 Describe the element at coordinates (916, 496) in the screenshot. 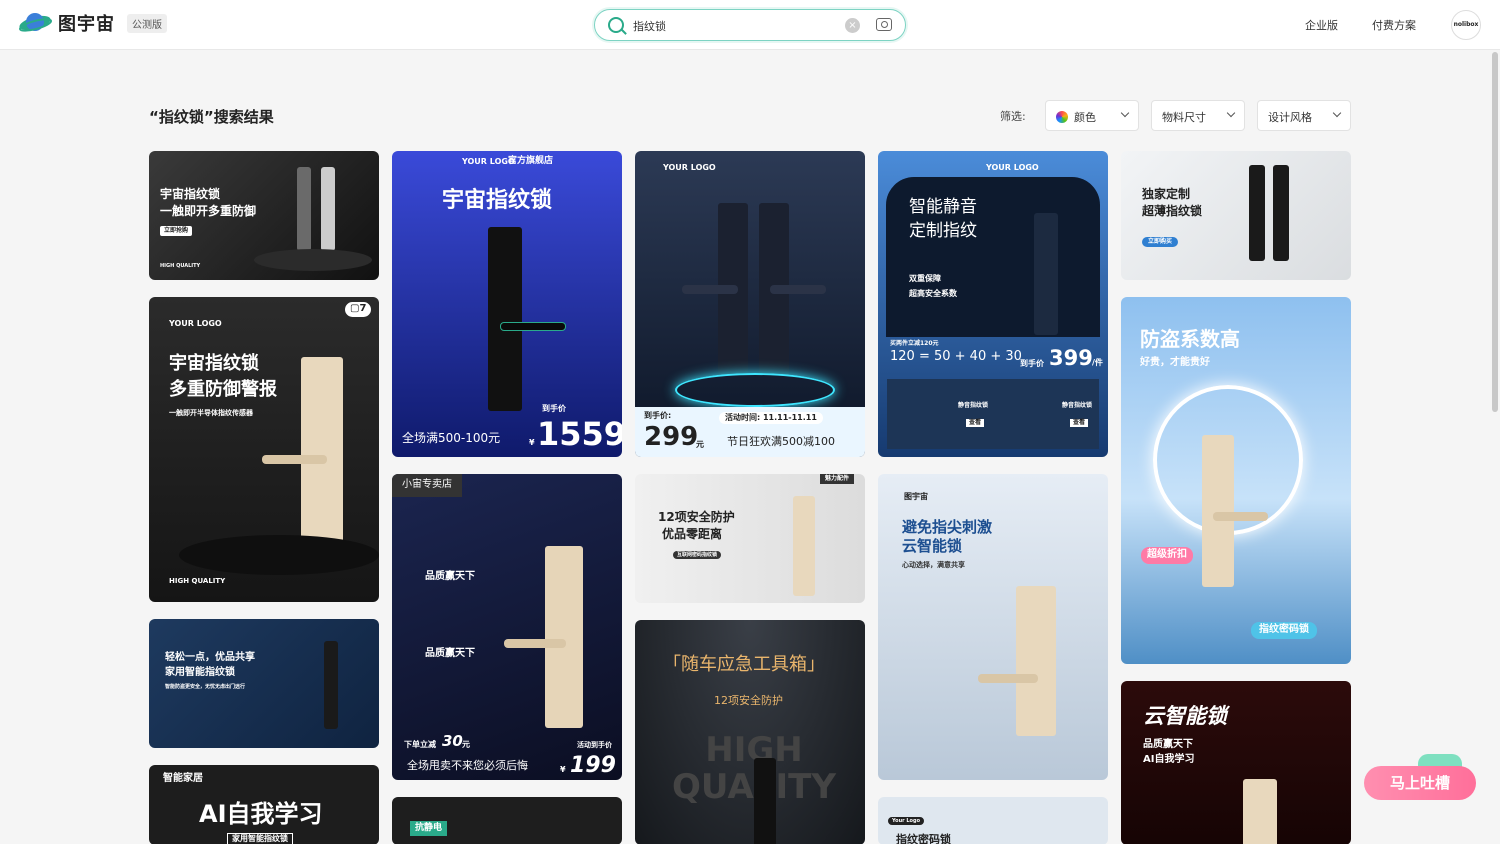

I see `card-brand: 图宇宙` at that location.